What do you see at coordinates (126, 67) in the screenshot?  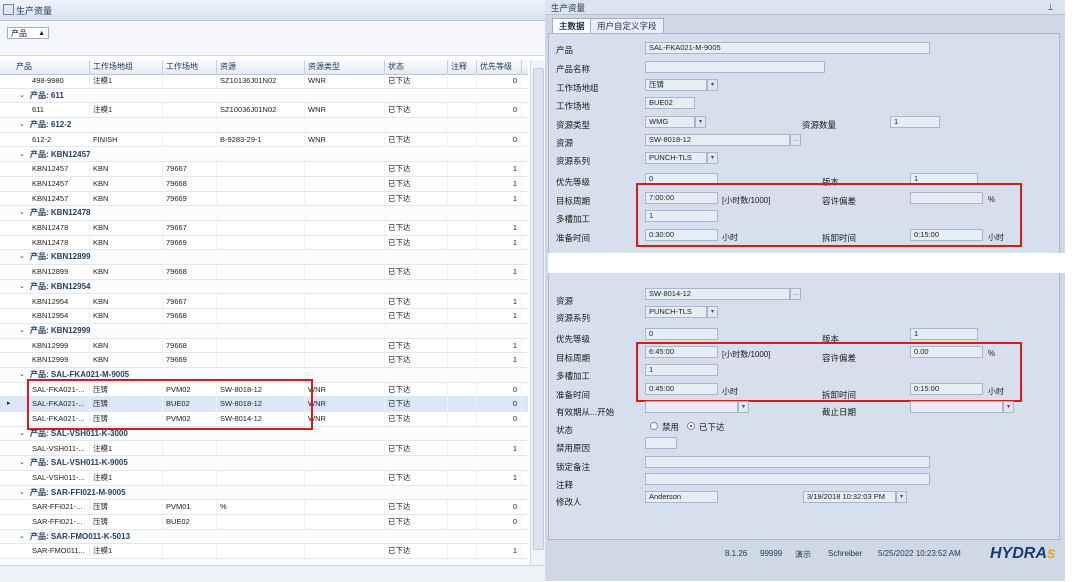 I see `column-header: 工作场地组` at bounding box center [126, 67].